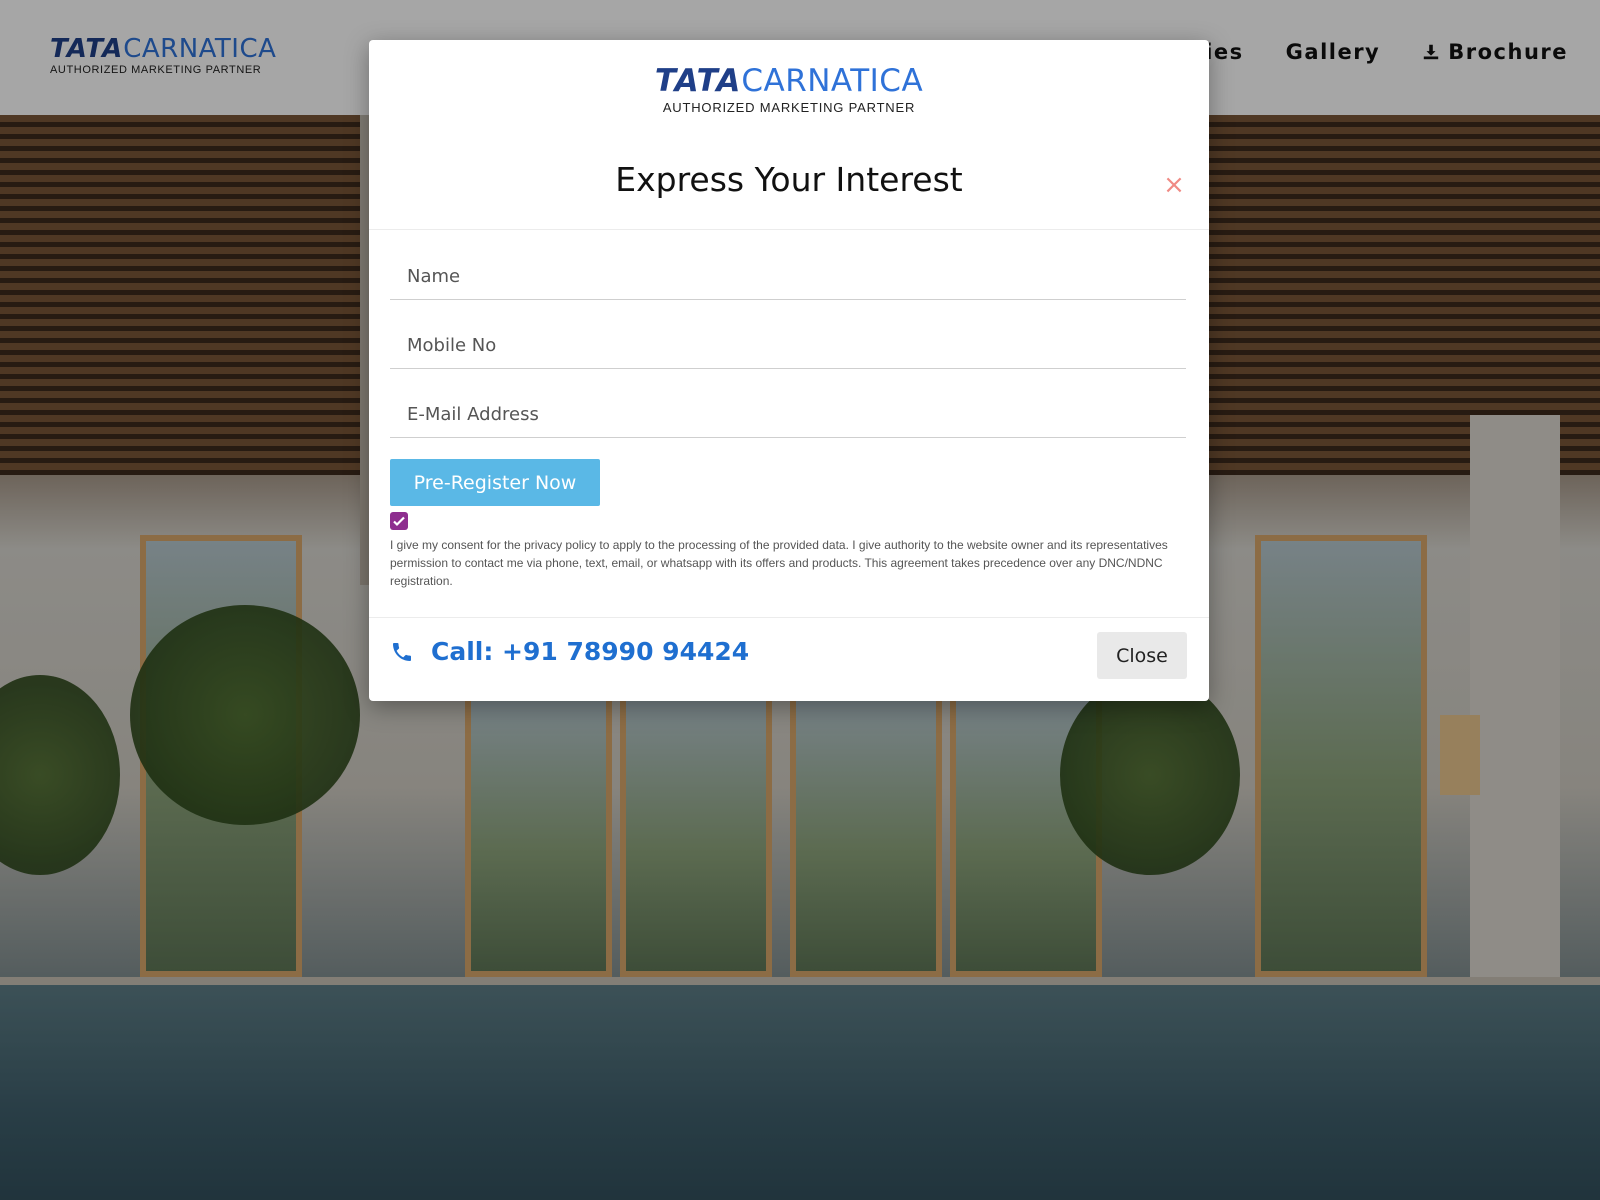  I want to click on close-icon: ×, so click(1174, 185).